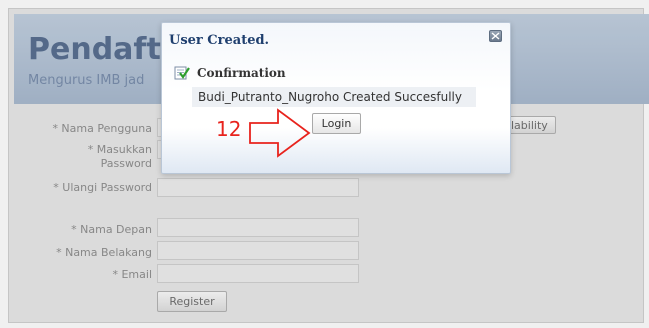 Image resolution: width=649 pixels, height=328 pixels. I want to click on step-number-annotation: 12, so click(229, 129).